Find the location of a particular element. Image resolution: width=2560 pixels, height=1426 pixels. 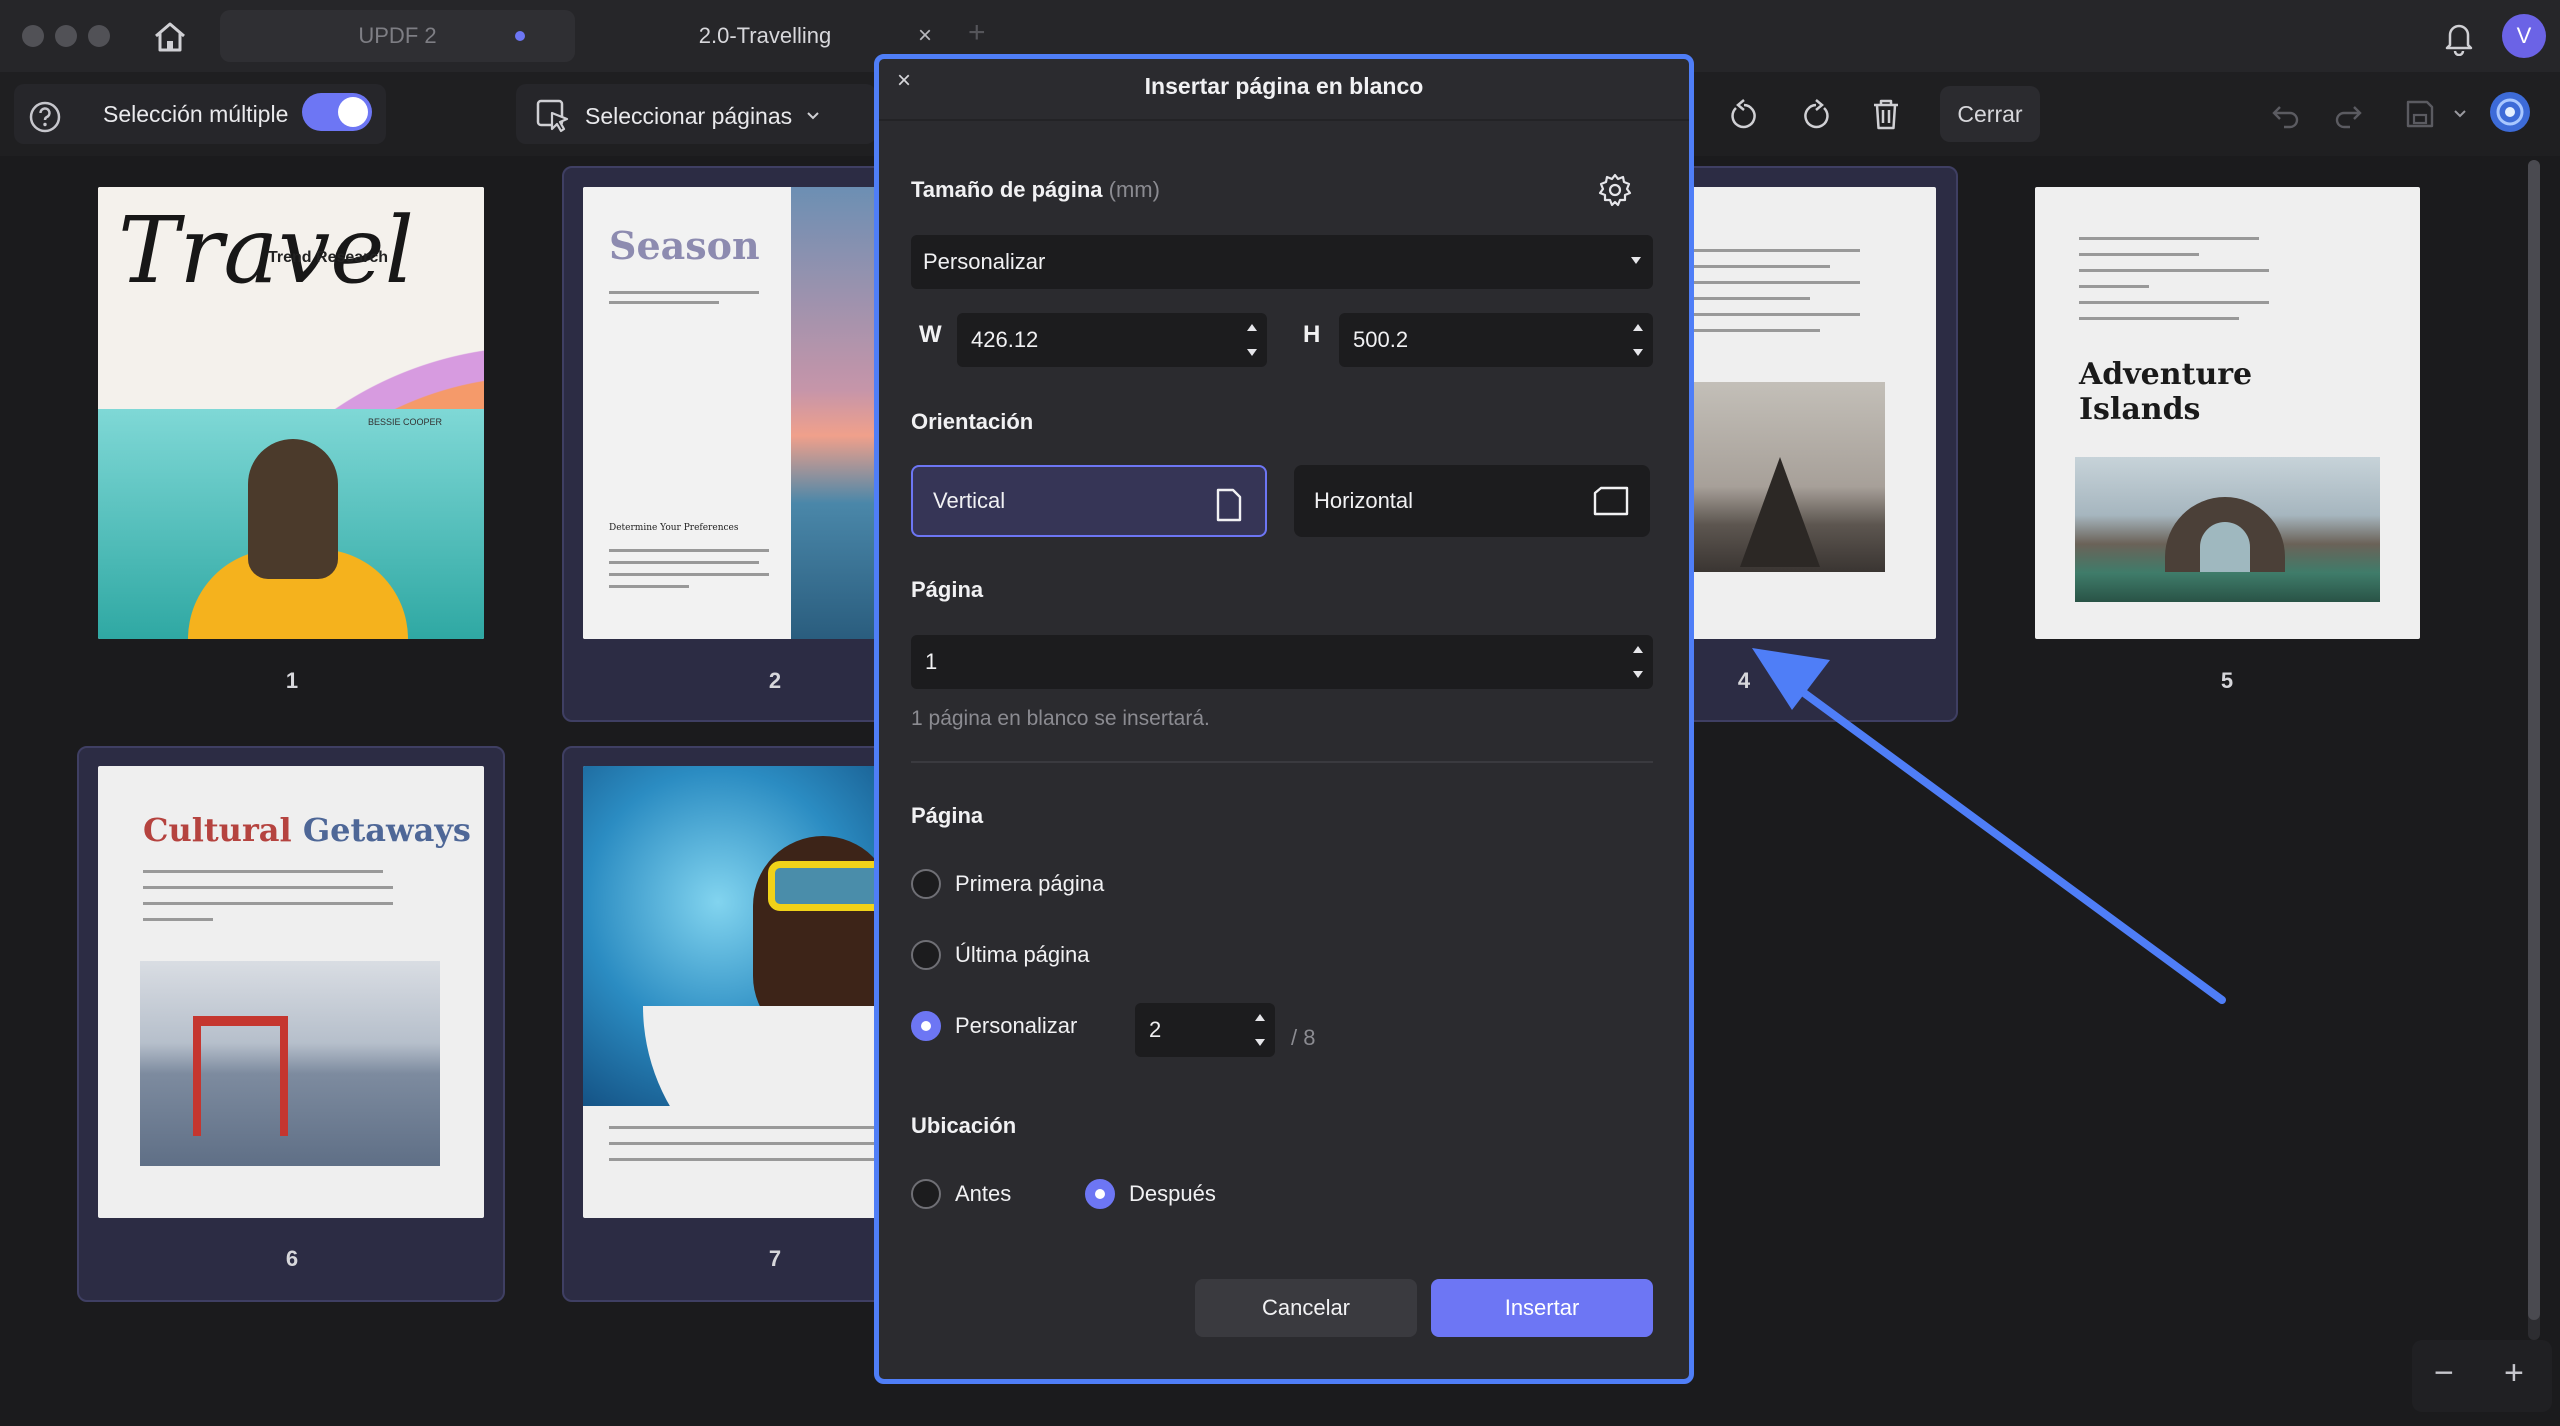

orientation-label: Orientación is located at coordinates (972, 421).